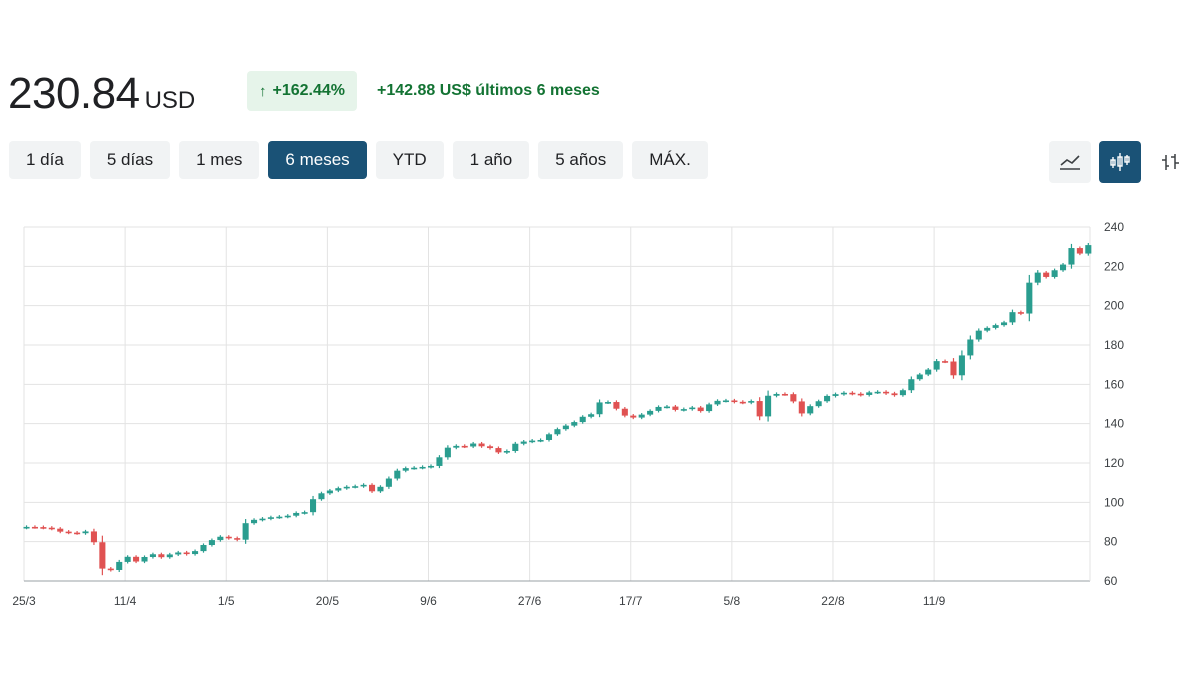 Image resolution: width=1200 pixels, height=675 pixels. I want to click on ohlc-chart-button, so click(1170, 162).